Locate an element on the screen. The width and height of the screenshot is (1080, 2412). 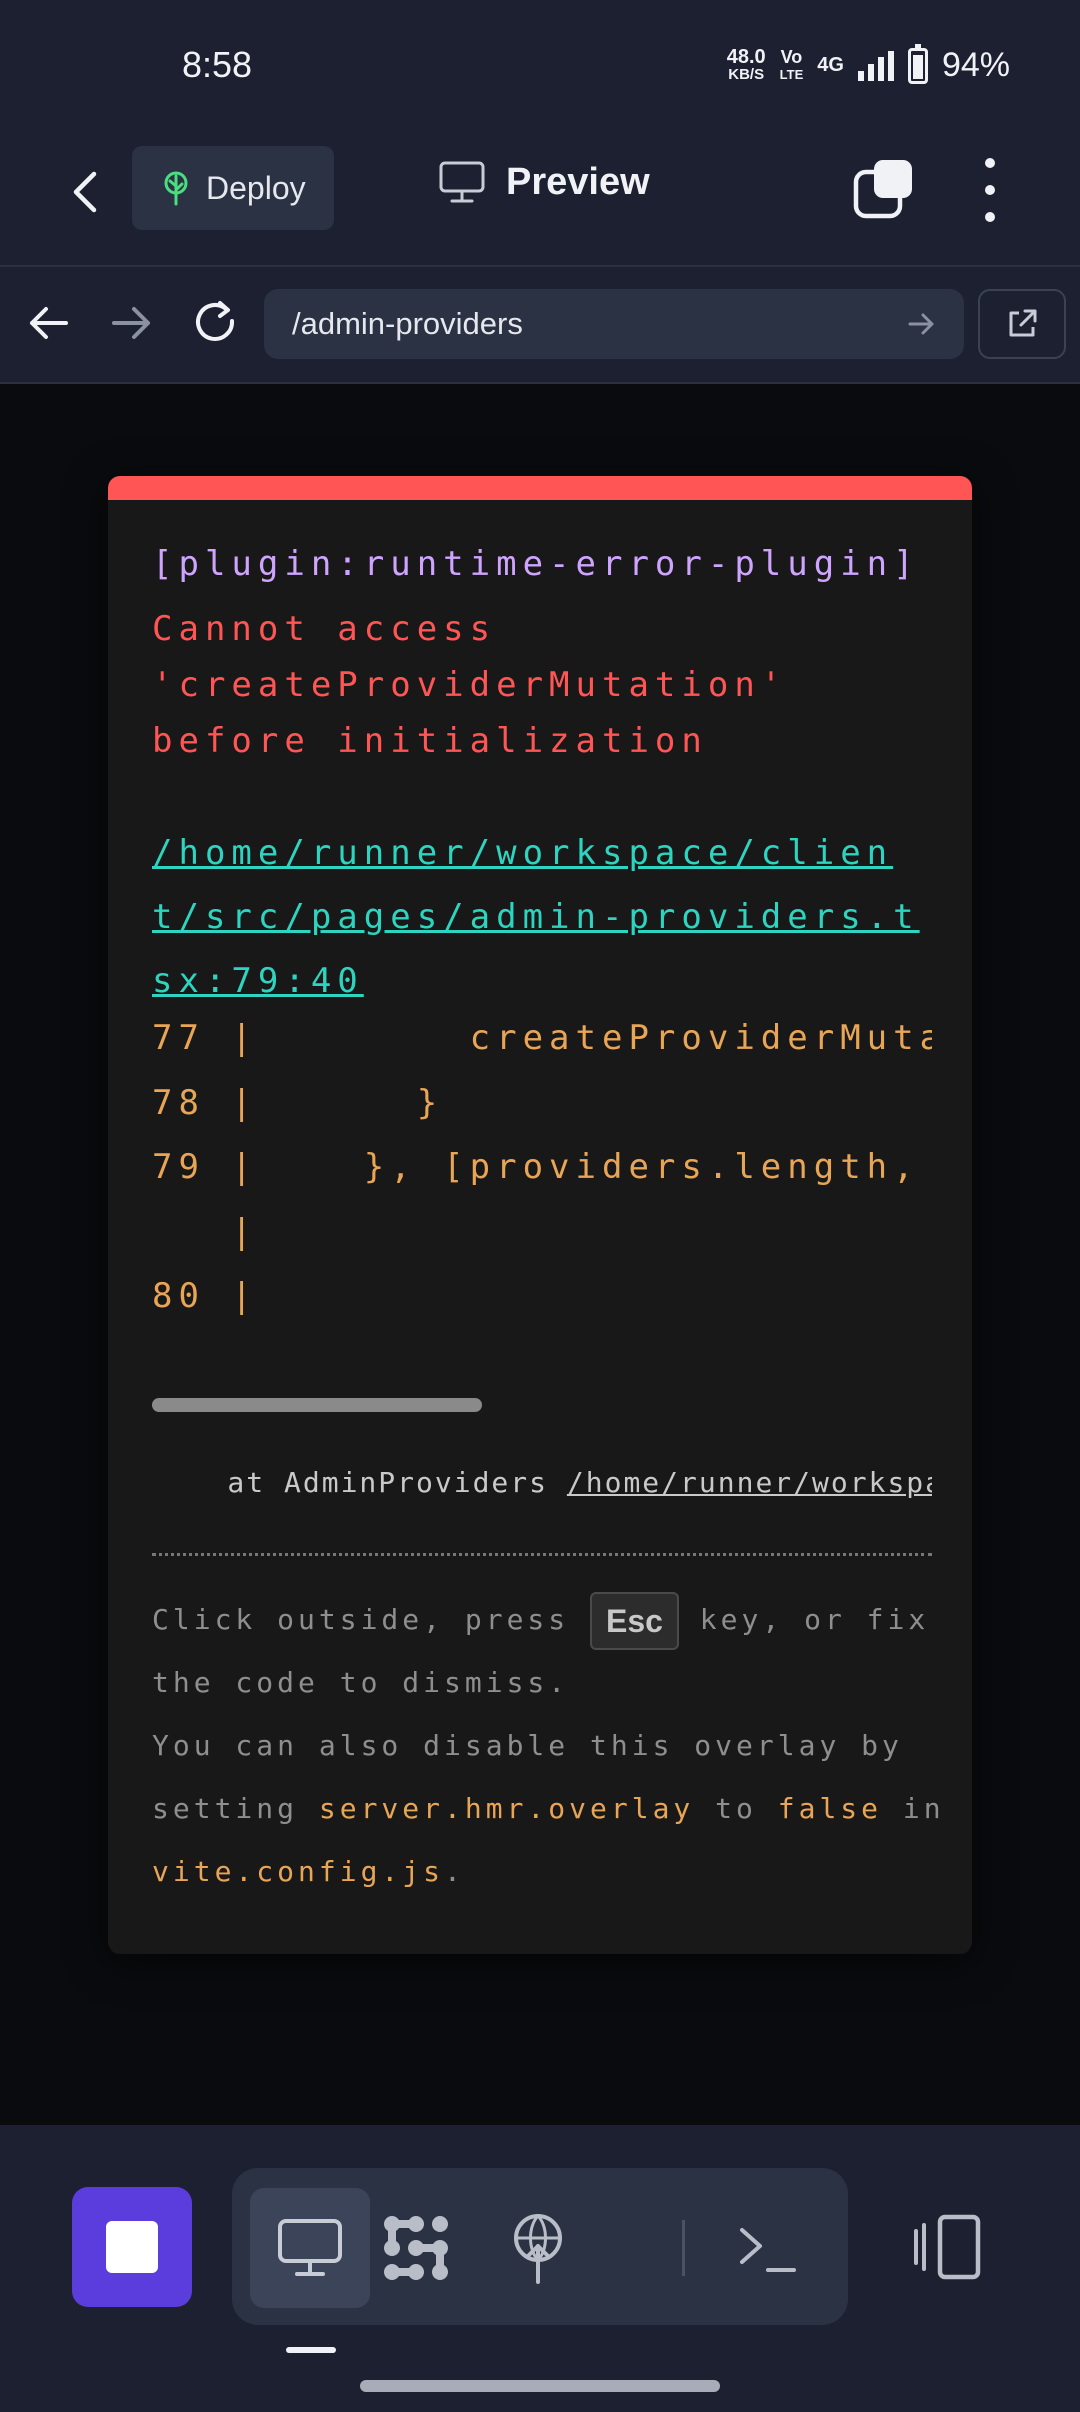
preview-tool-button is located at coordinates (310, 2248).